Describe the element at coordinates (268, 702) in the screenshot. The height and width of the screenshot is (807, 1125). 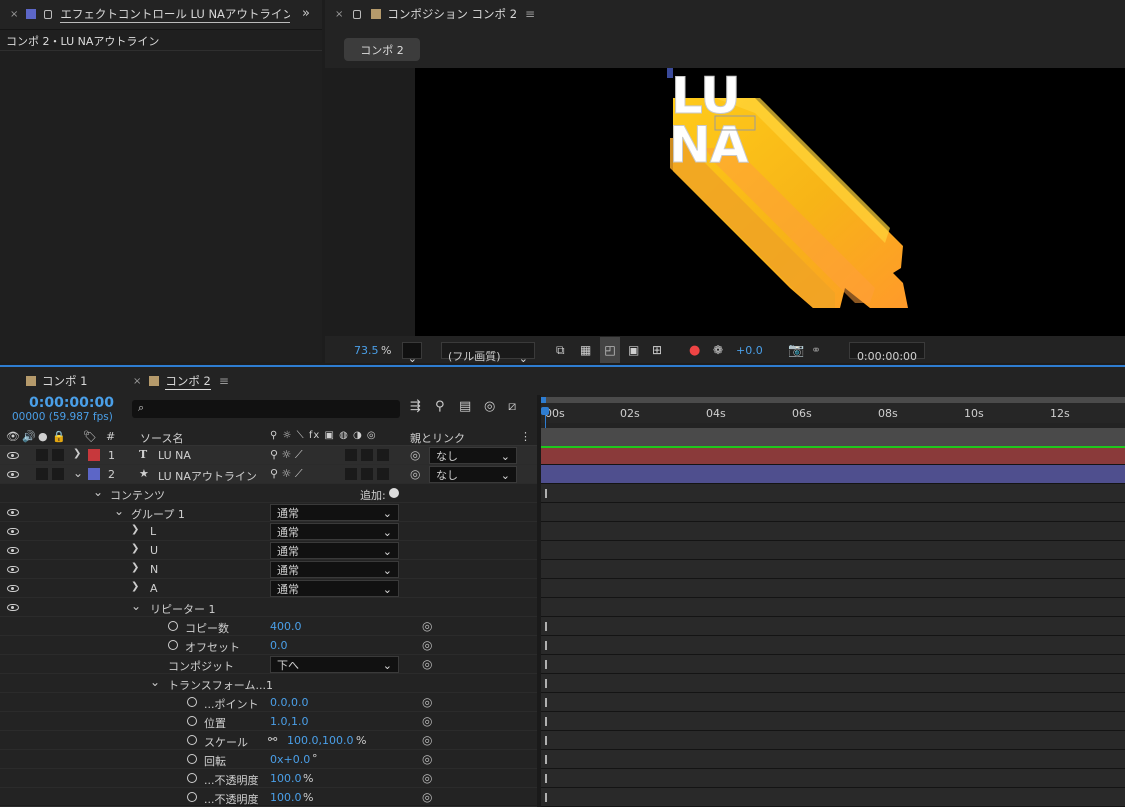
I see `property-row: ...ポイント 0.0,0.0 ◎` at that location.